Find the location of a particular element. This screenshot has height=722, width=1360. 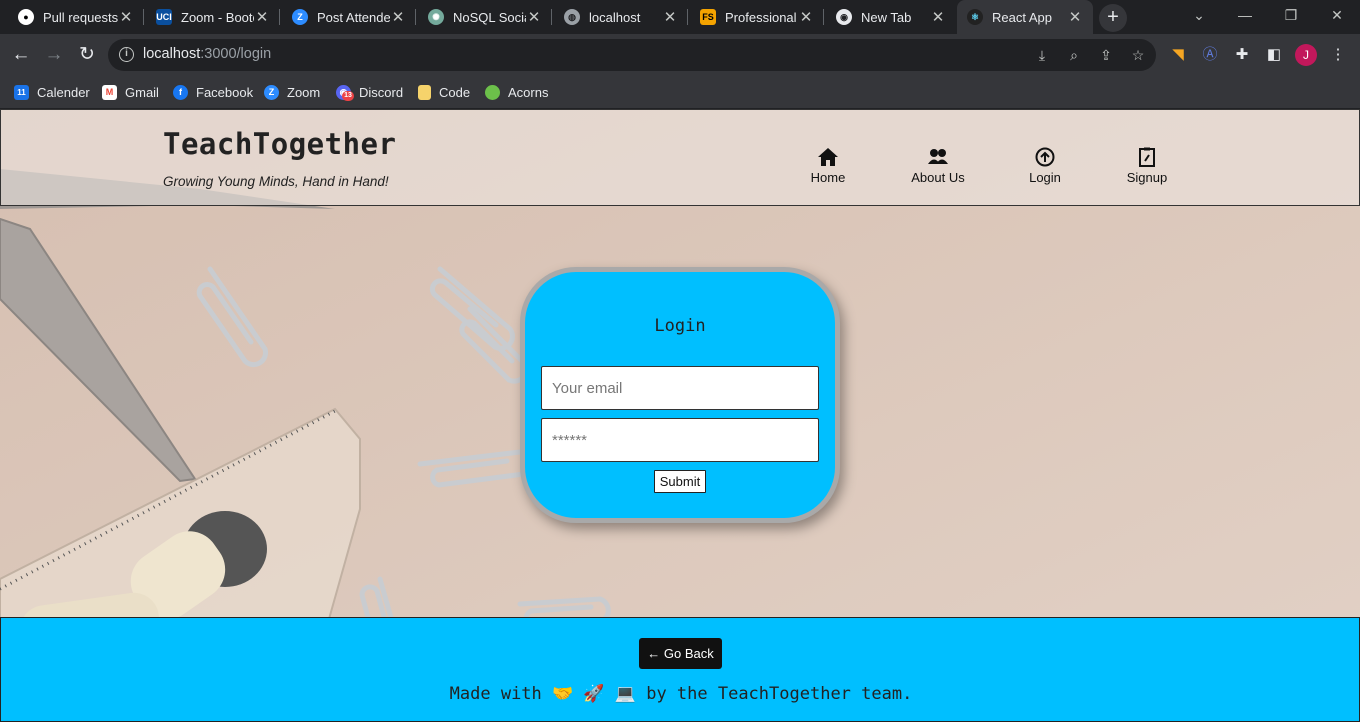

restore-icon: ❐ is located at coordinates (1291, 17).